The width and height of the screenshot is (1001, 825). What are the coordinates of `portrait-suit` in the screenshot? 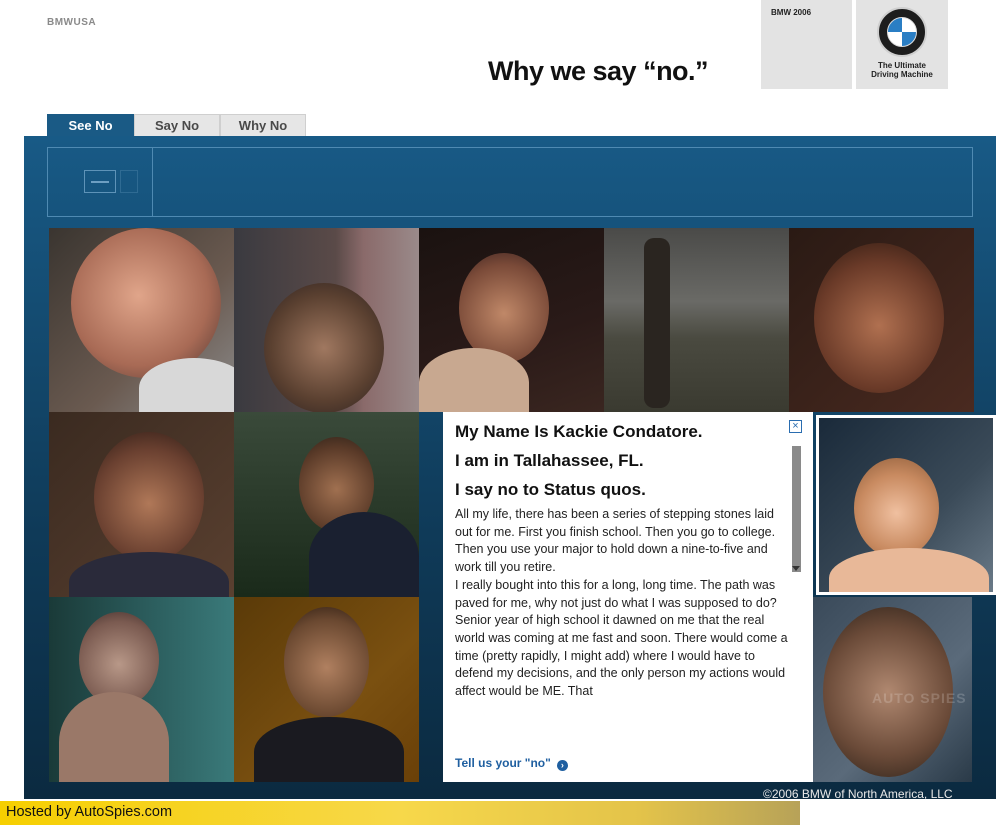 It's located at (149, 574).